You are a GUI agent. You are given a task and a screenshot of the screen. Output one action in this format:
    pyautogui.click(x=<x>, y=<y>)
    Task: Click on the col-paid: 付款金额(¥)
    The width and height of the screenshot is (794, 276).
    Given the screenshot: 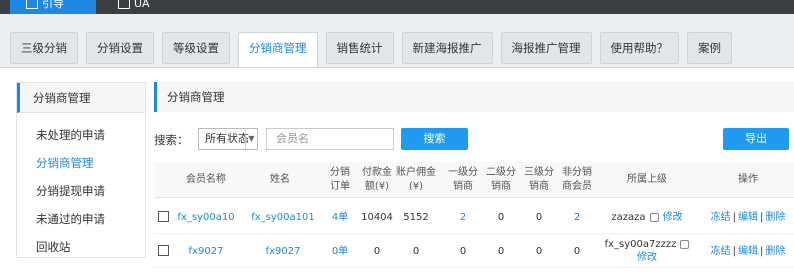 What is the action you would take?
    pyautogui.click(x=377, y=179)
    